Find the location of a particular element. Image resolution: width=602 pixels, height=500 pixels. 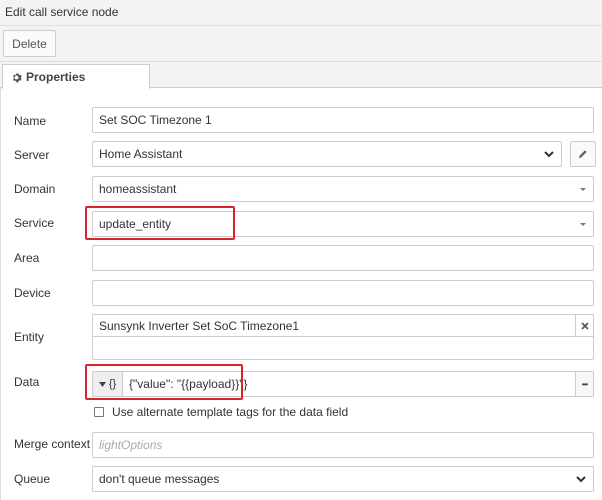

tab-properties-label: Properties is located at coordinates (56, 77).